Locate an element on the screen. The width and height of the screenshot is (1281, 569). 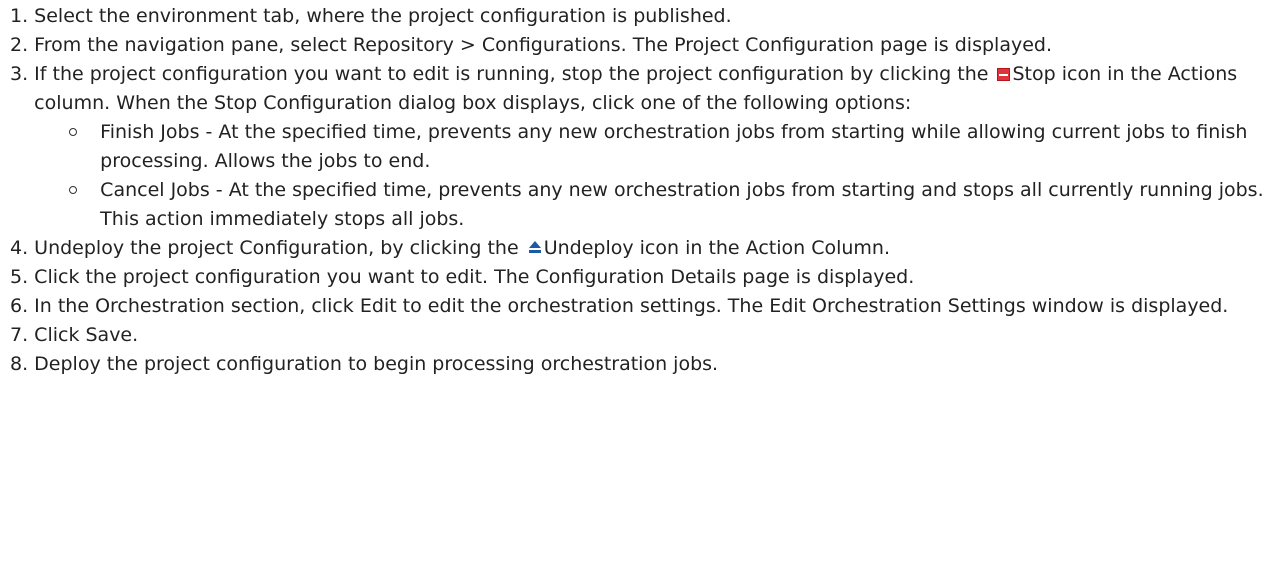
step-number: 1. is located at coordinates (22, 16).